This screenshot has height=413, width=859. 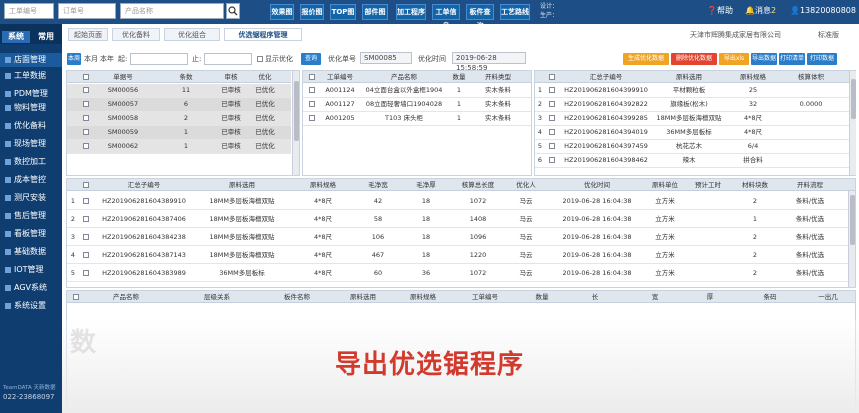 What do you see at coordinates (16, 37) in the screenshot?
I see `tab-system: 系统` at bounding box center [16, 37].